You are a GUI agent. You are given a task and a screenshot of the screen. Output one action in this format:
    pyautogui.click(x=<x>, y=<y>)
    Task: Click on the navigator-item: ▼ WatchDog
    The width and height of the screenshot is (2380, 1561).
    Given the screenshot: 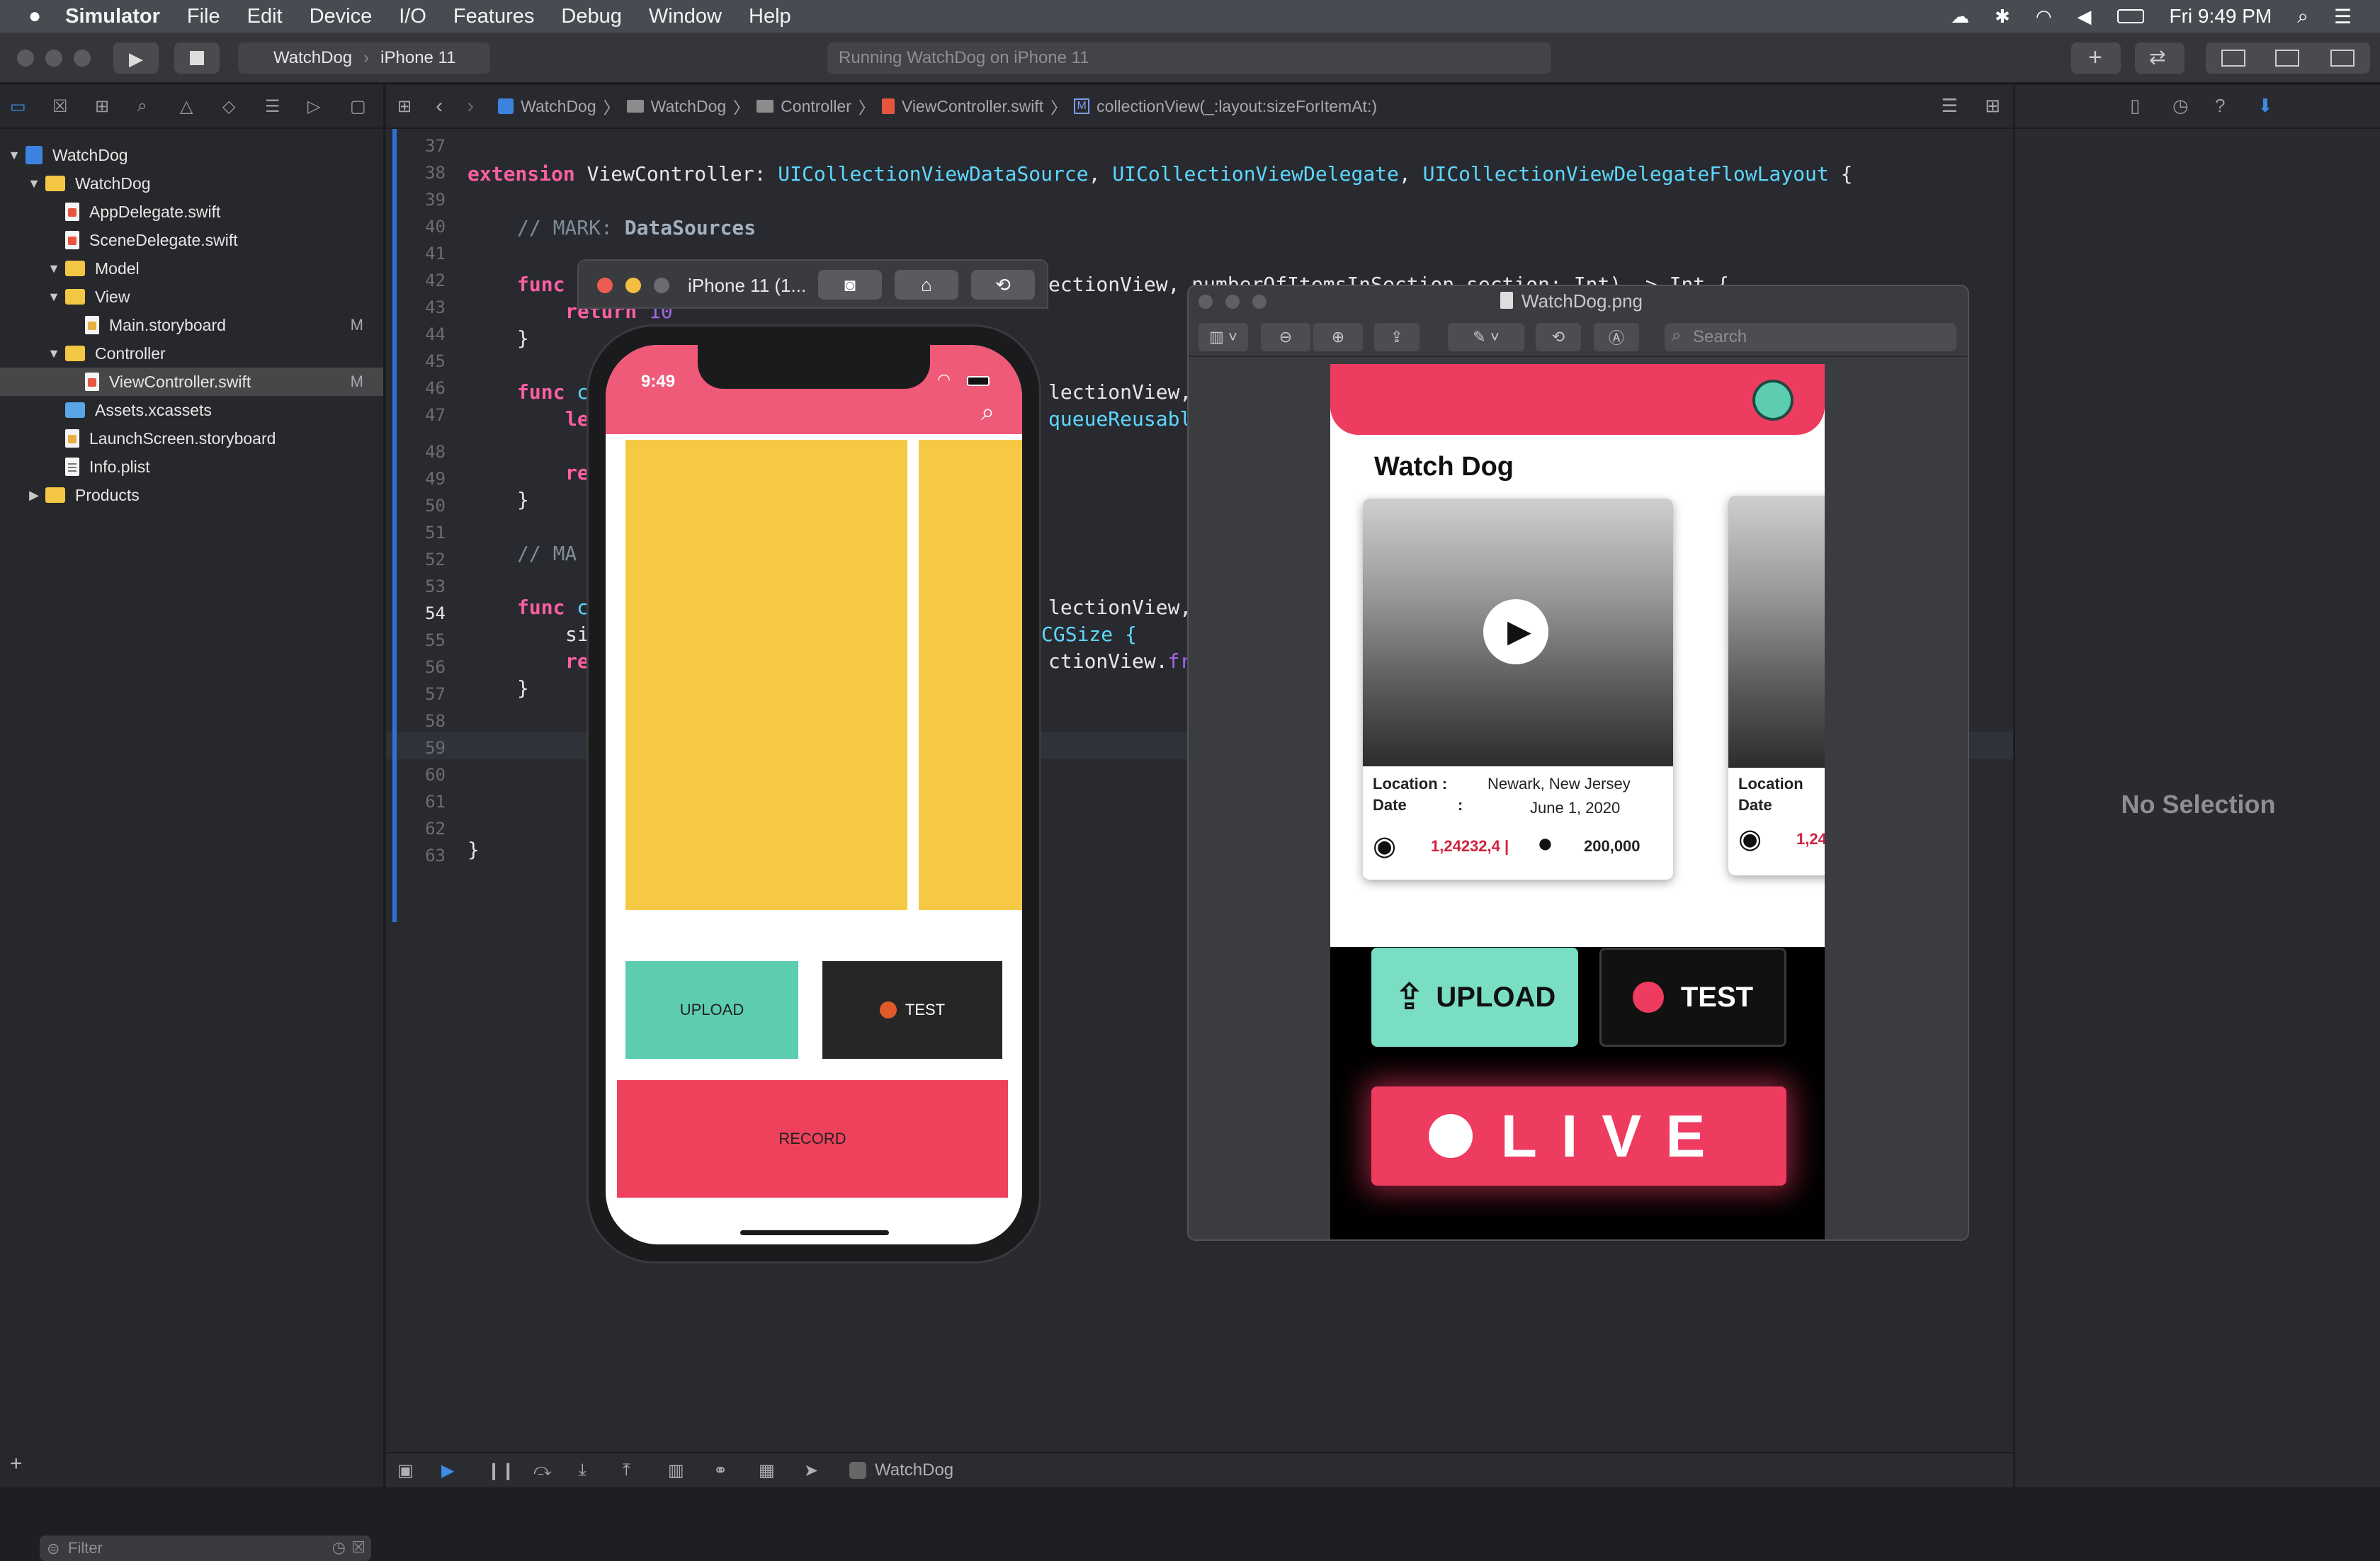 What is the action you would take?
    pyautogui.click(x=192, y=184)
    